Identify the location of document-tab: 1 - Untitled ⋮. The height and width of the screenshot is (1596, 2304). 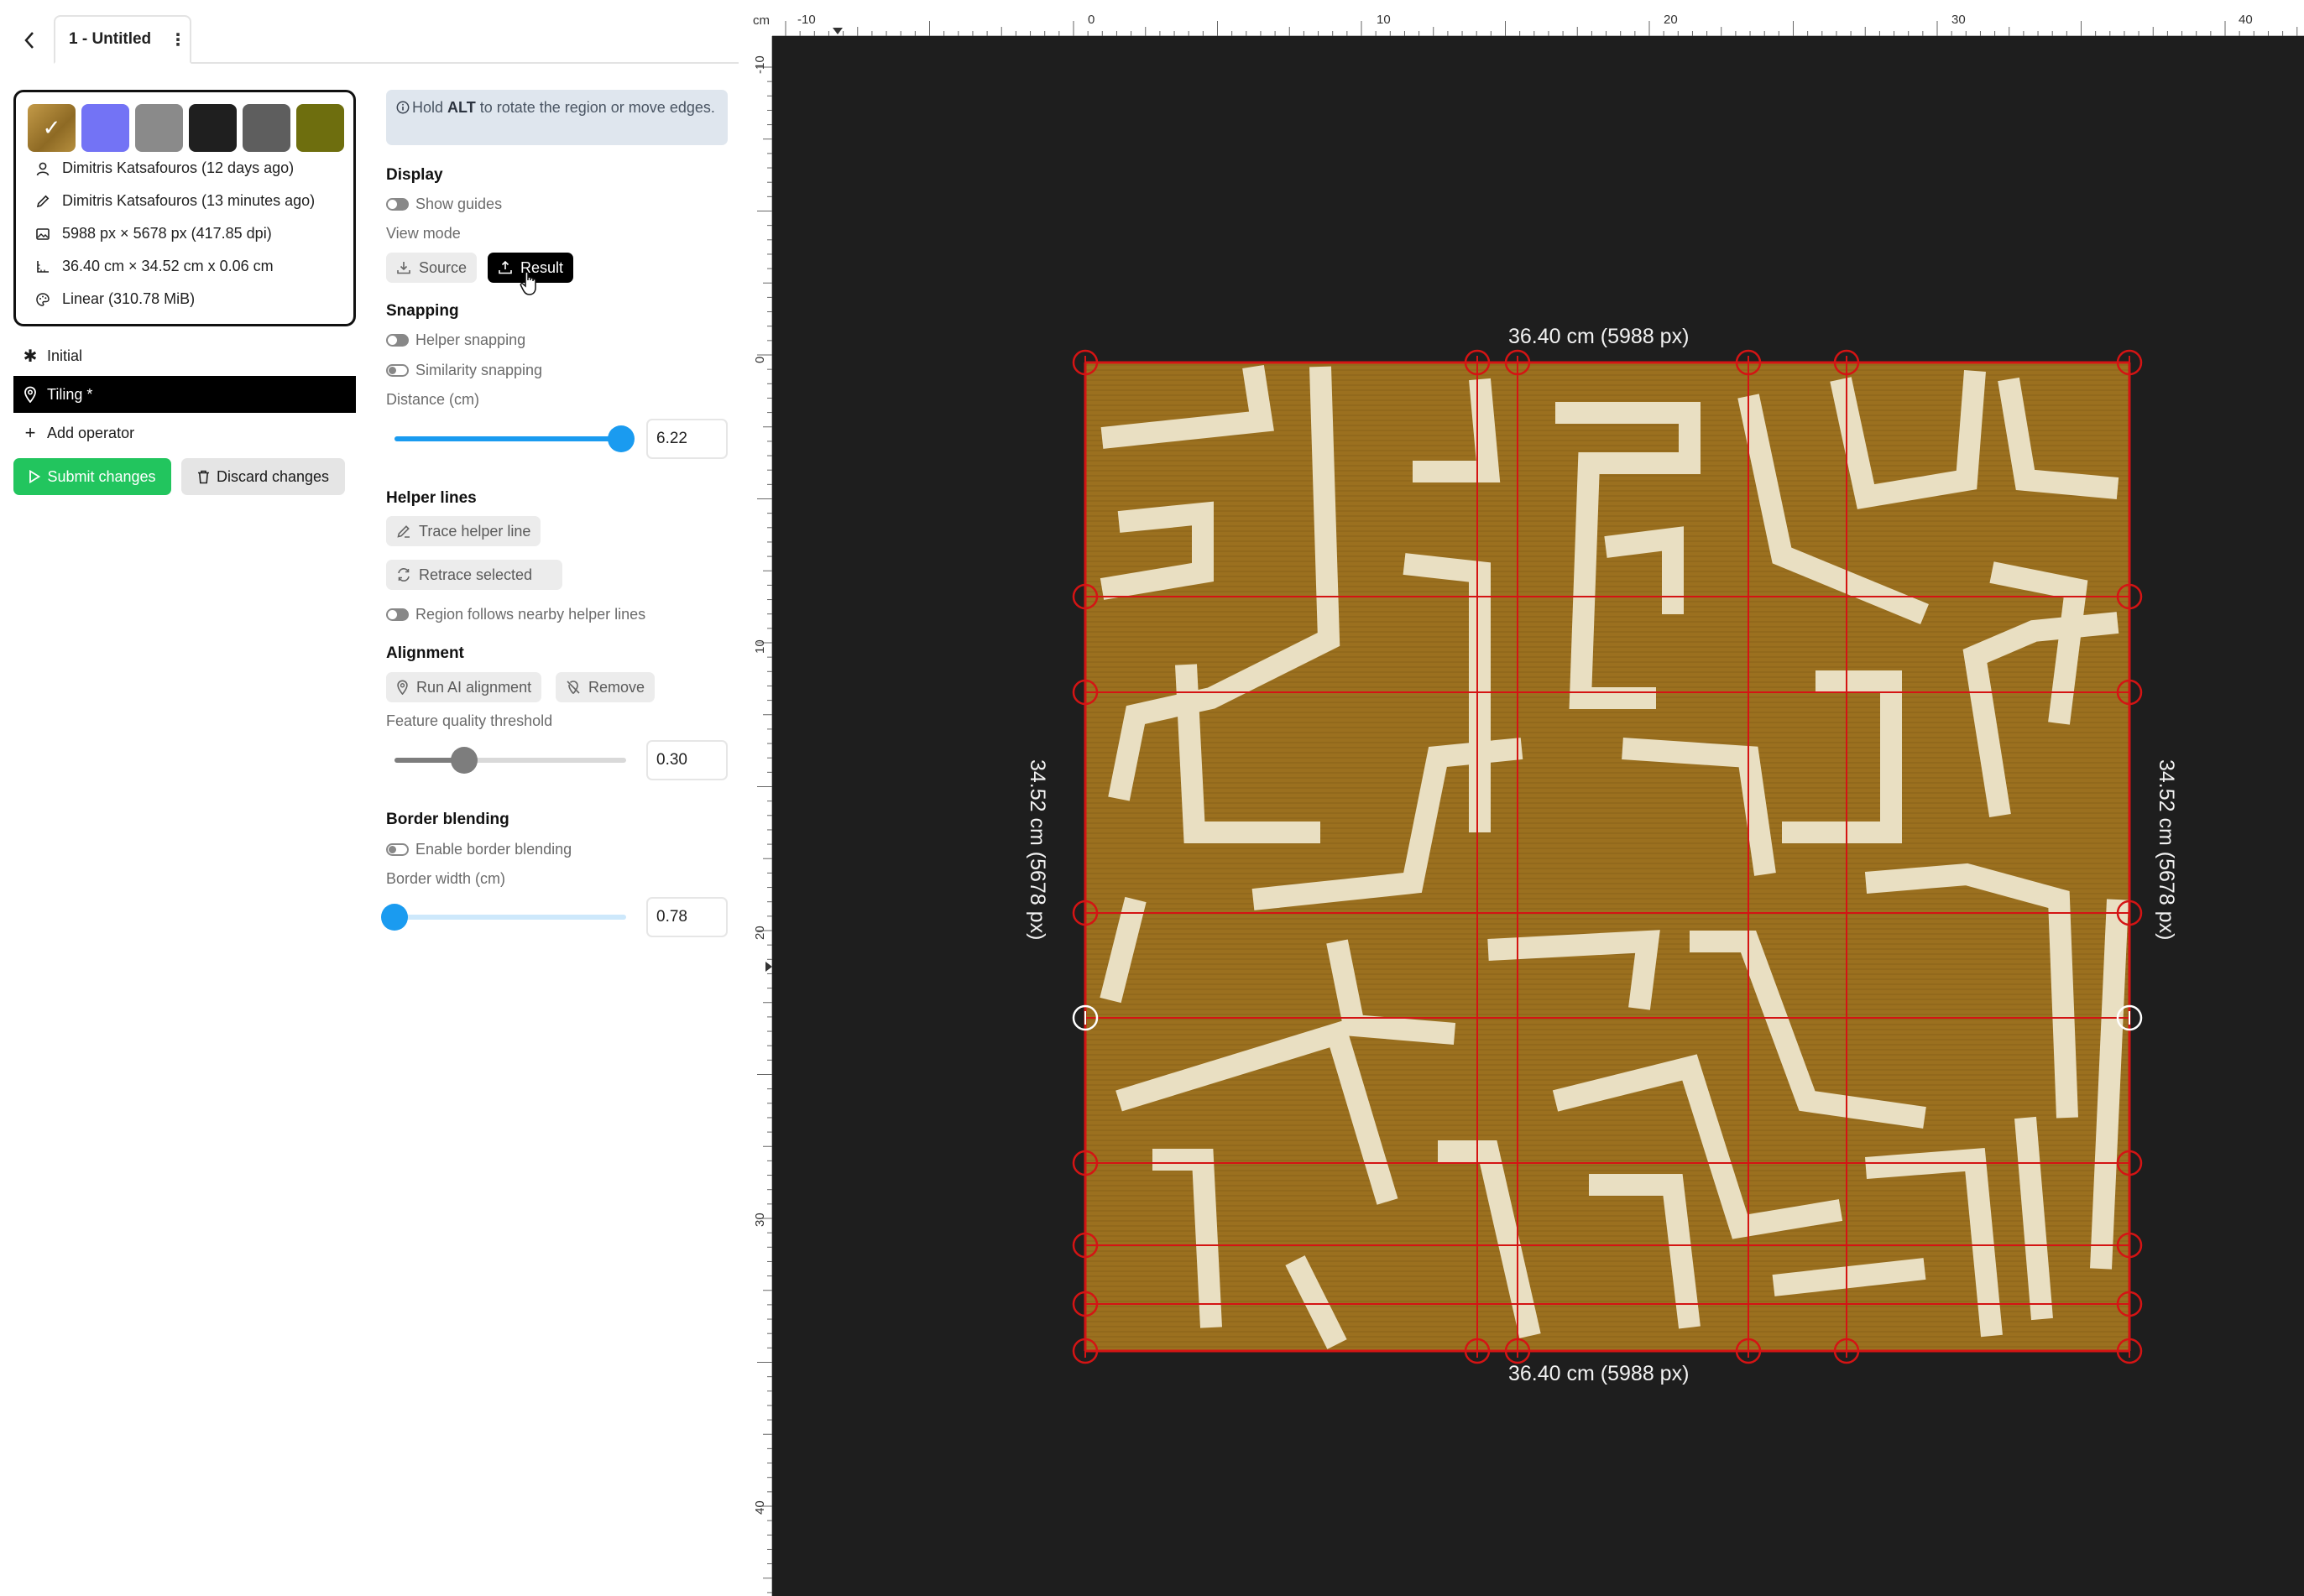
(122, 39).